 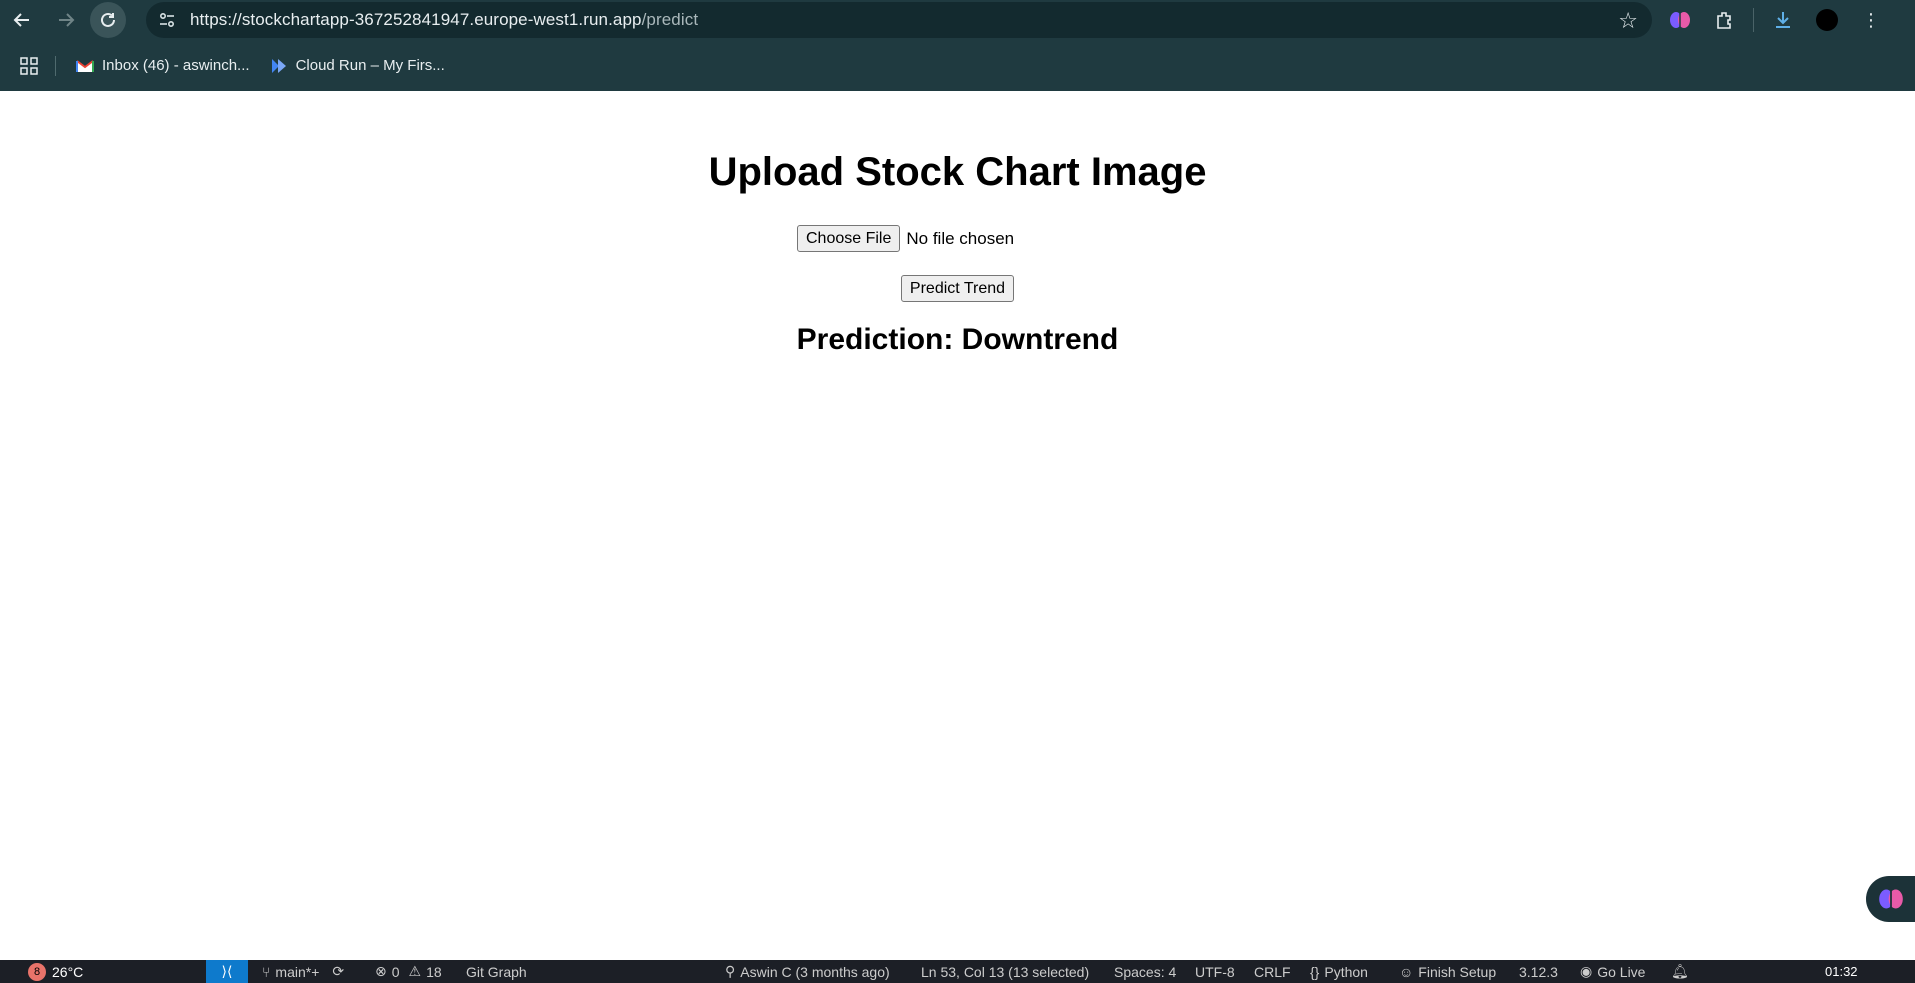 What do you see at coordinates (1621, 971) in the screenshot?
I see `go-live-text: Go Live` at bounding box center [1621, 971].